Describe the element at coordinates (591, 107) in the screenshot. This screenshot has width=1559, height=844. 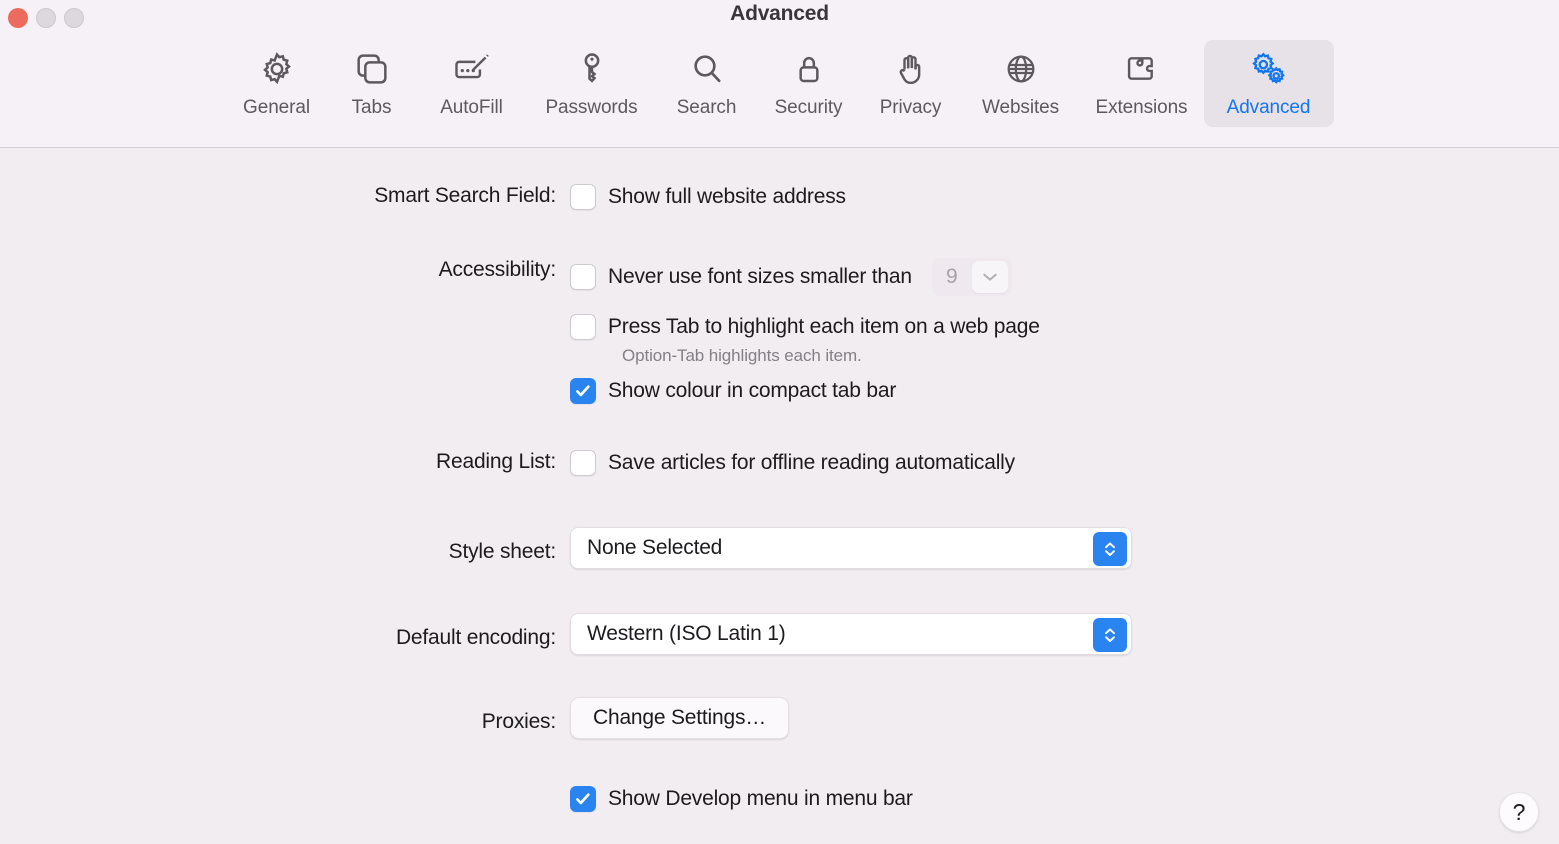
I see `tab-label: Passwords` at that location.